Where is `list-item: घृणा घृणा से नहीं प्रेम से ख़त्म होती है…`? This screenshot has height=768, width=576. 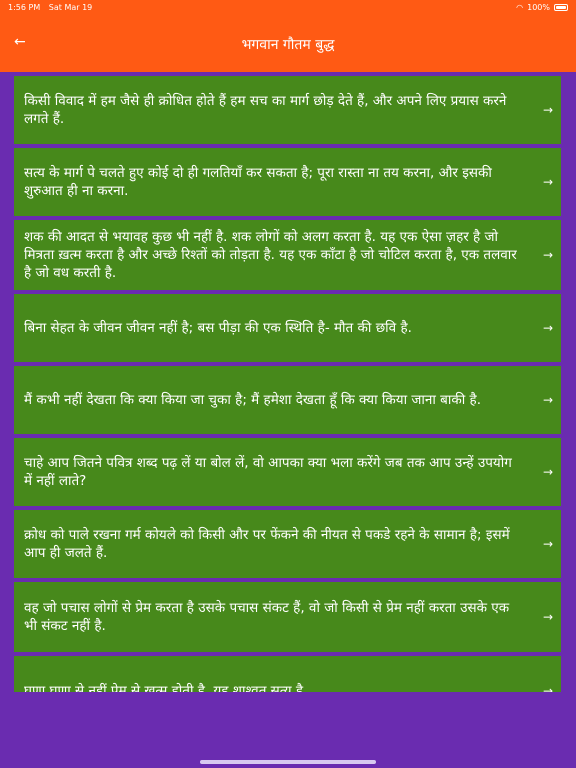 list-item: घृणा घृणा से नहीं प्रेम से ख़त्म होती है… is located at coordinates (287, 673).